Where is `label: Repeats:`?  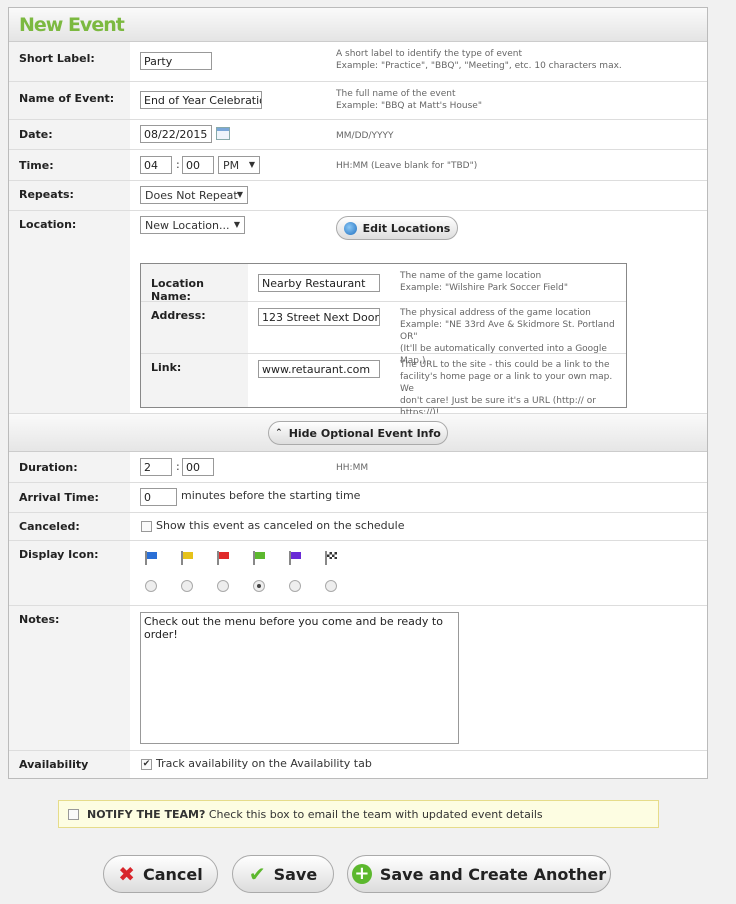 label: Repeats: is located at coordinates (69, 195).